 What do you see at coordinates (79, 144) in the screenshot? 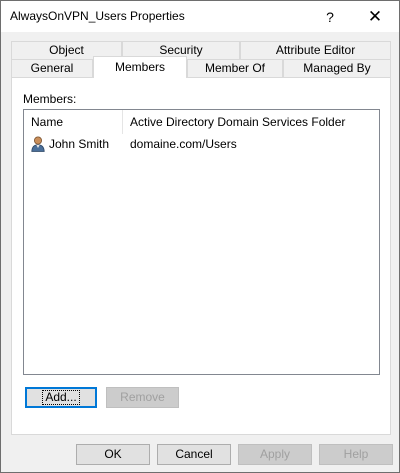
I see `member-name: John Smith` at bounding box center [79, 144].